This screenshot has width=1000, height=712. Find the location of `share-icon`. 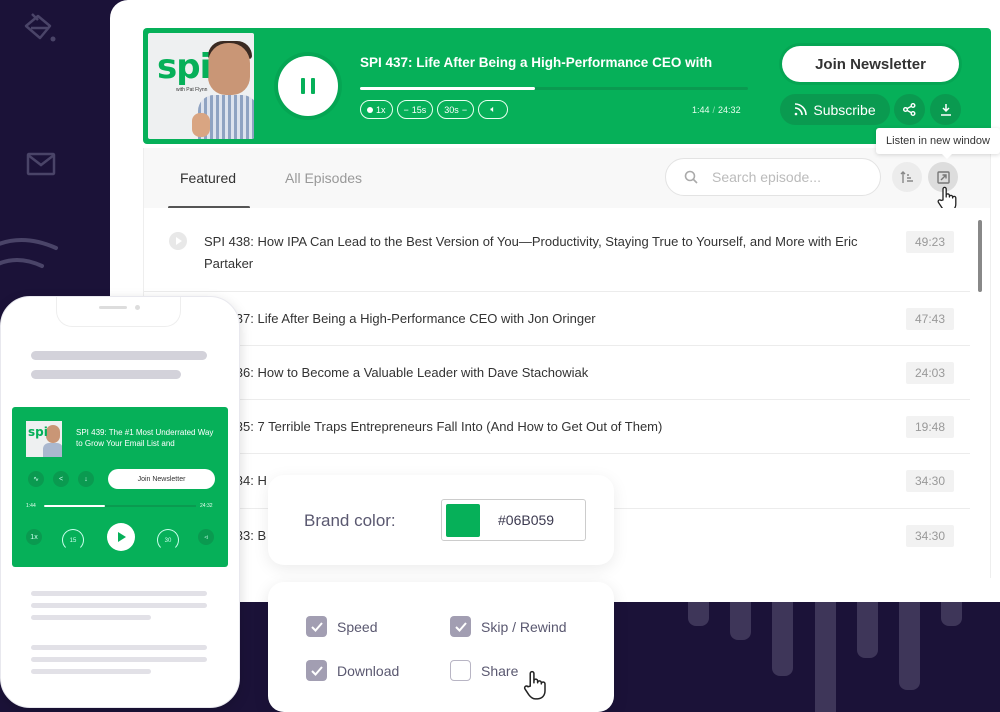

share-icon is located at coordinates (909, 109).